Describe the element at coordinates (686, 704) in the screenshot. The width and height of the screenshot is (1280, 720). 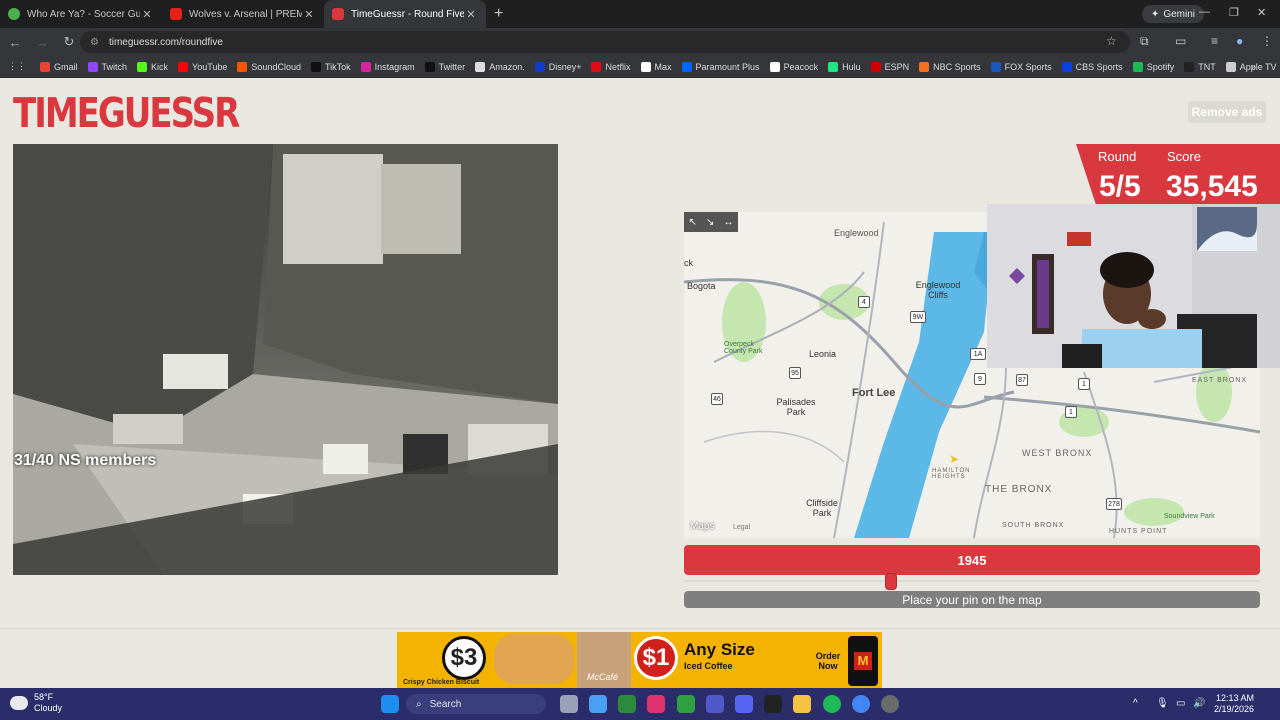
I see `xbox-icon` at that location.